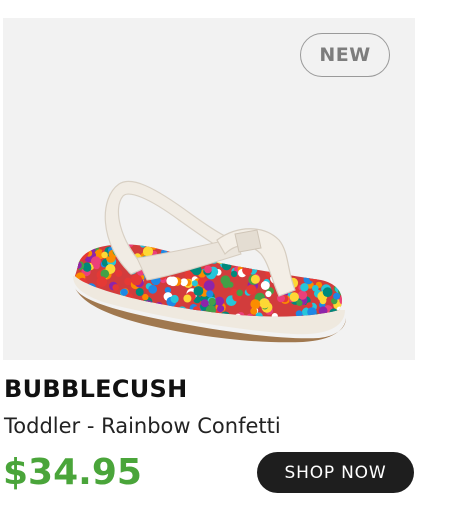  I want to click on product-subtitle: Toddler - Rainbow Confetti, so click(142, 426).